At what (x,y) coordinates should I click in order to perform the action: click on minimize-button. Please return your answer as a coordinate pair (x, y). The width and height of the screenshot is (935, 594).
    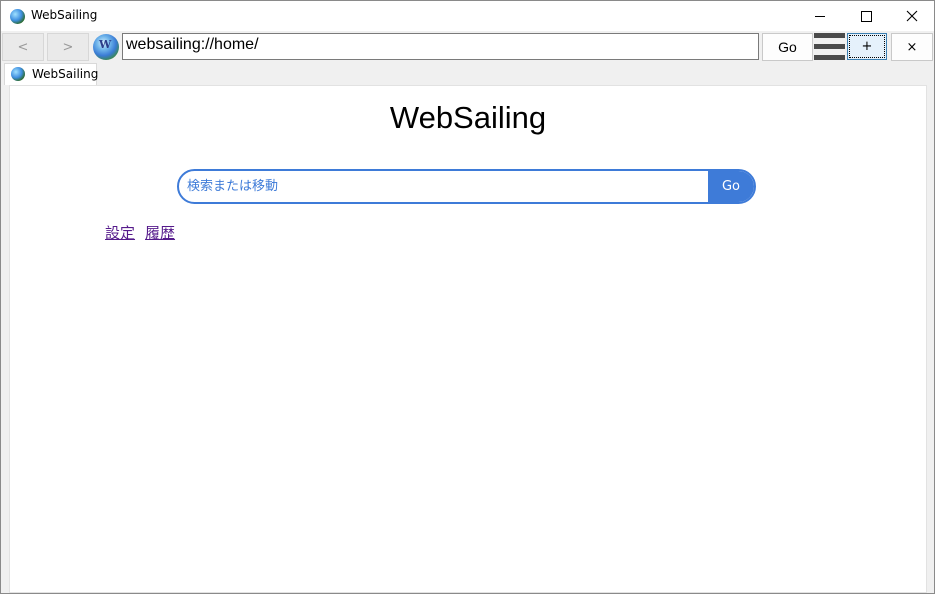
    Looking at the image, I should click on (820, 16).